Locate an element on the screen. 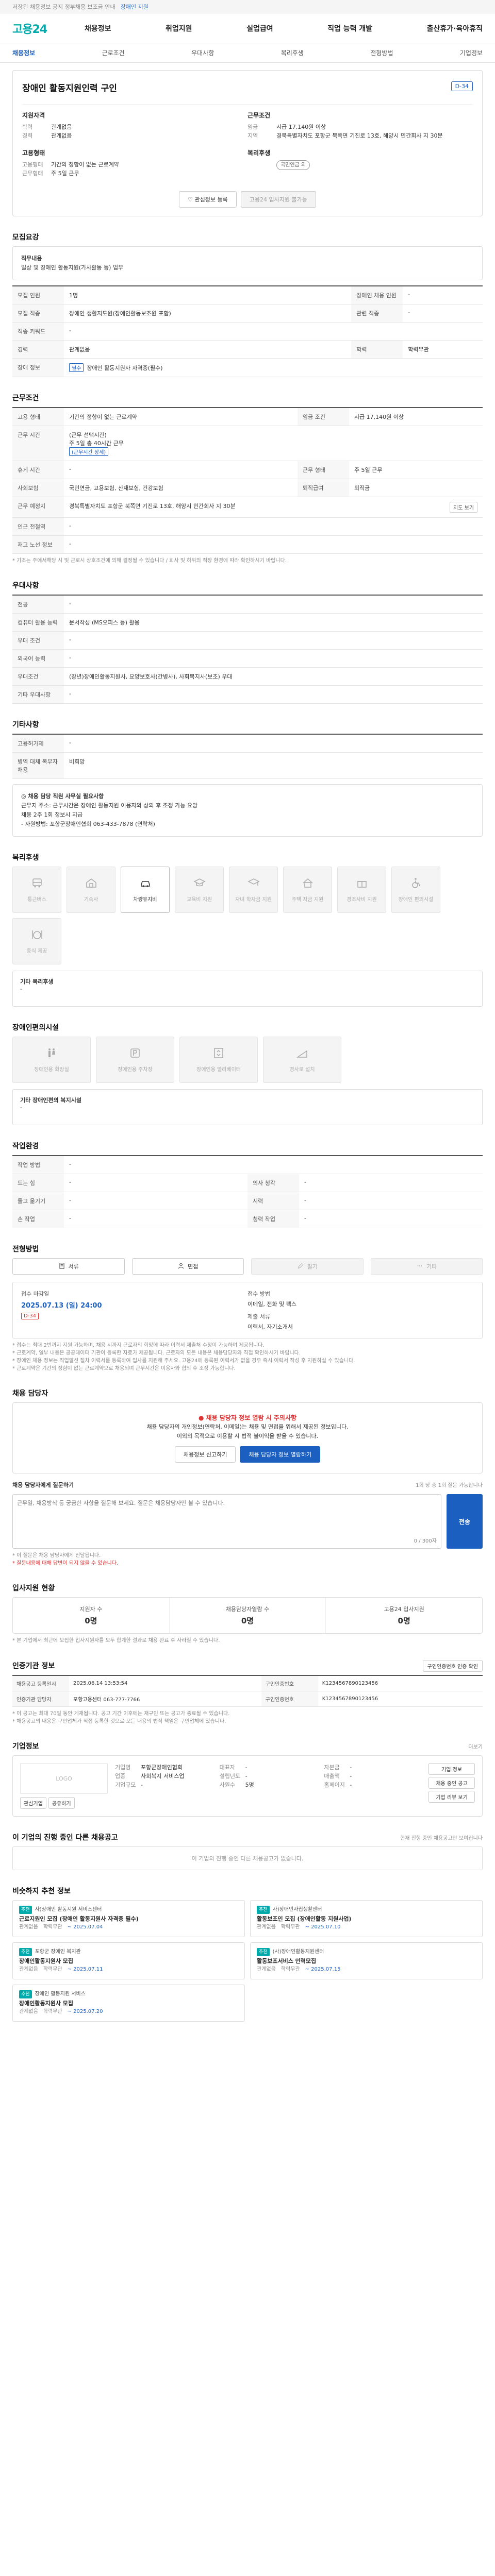  condition-key: 사회보험 is located at coordinates (38, 488).